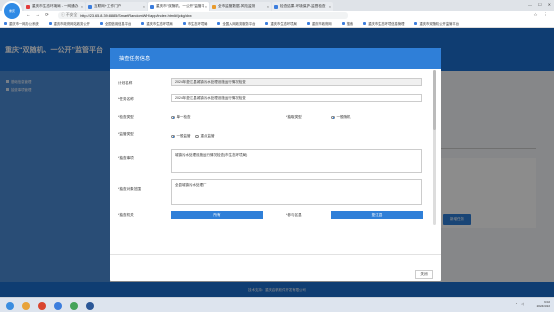 The width and height of the screenshot is (554, 312). I want to click on browser-menu-icon: ⋮, so click(546, 15).